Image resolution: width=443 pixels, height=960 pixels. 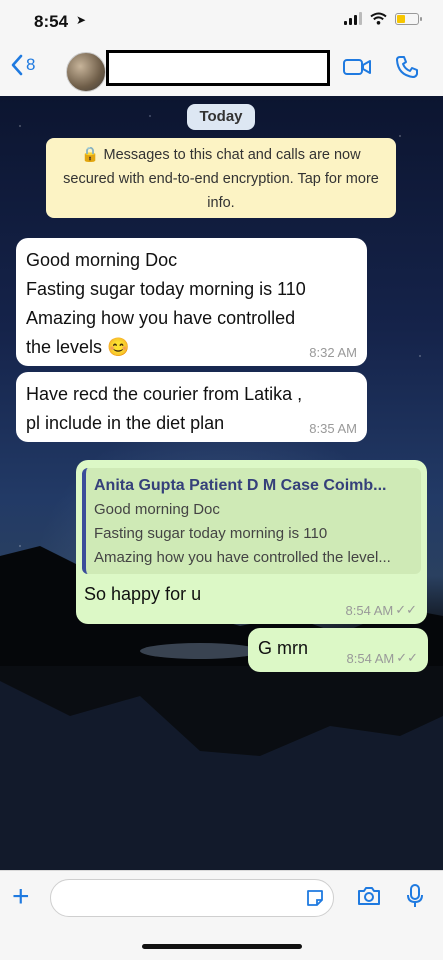 I want to click on status-bar: 8:54 ➤, so click(x=221, y=22).